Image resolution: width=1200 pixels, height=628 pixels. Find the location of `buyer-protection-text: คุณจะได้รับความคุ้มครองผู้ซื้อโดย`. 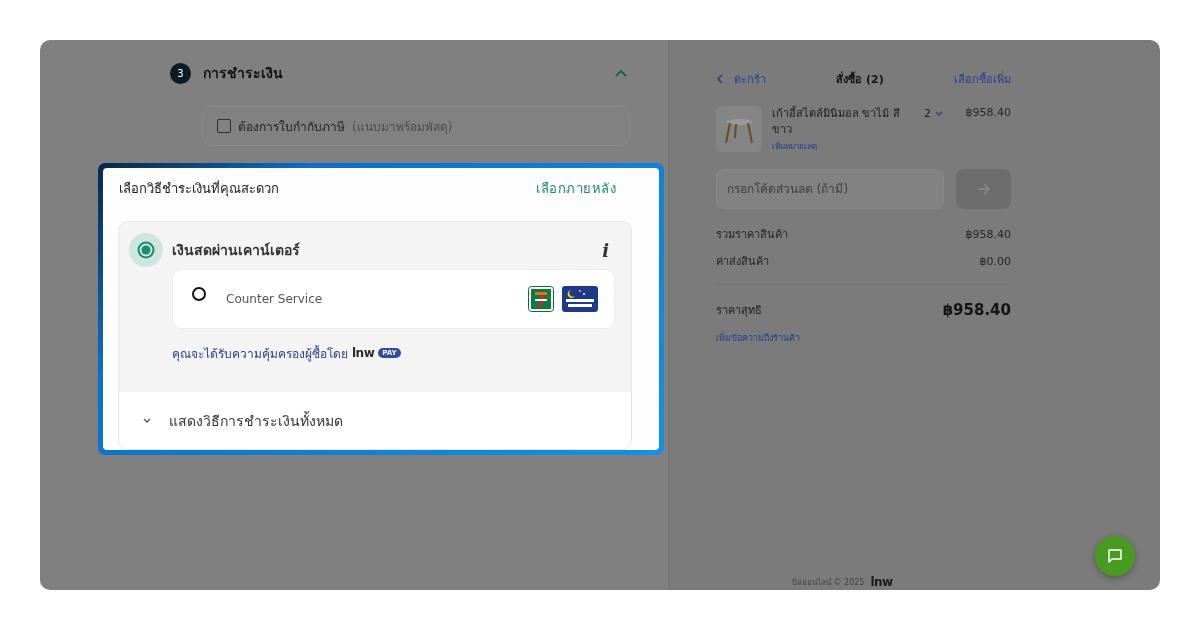

buyer-protection-text: คุณจะได้รับความคุ้มครองผู้ซื้อโดย is located at coordinates (260, 353).